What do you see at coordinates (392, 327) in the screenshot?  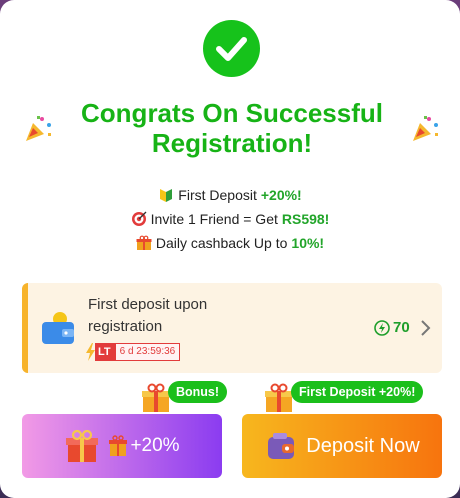 I see `points-reward: 70` at bounding box center [392, 327].